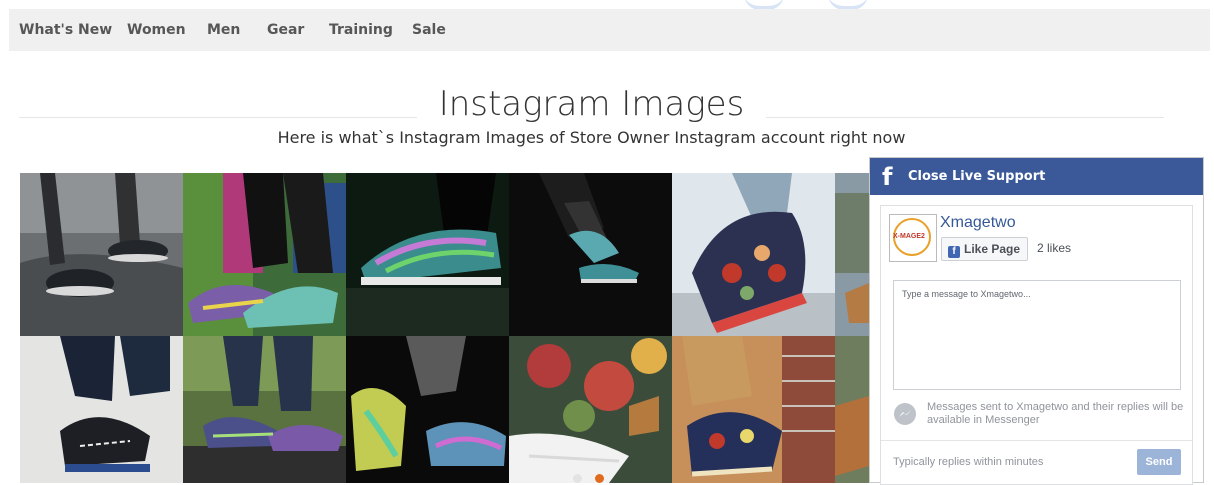 Image resolution: width=1214 pixels, height=485 pixels. What do you see at coordinates (223, 30) in the screenshot?
I see `nav-item-men: Men` at bounding box center [223, 30].